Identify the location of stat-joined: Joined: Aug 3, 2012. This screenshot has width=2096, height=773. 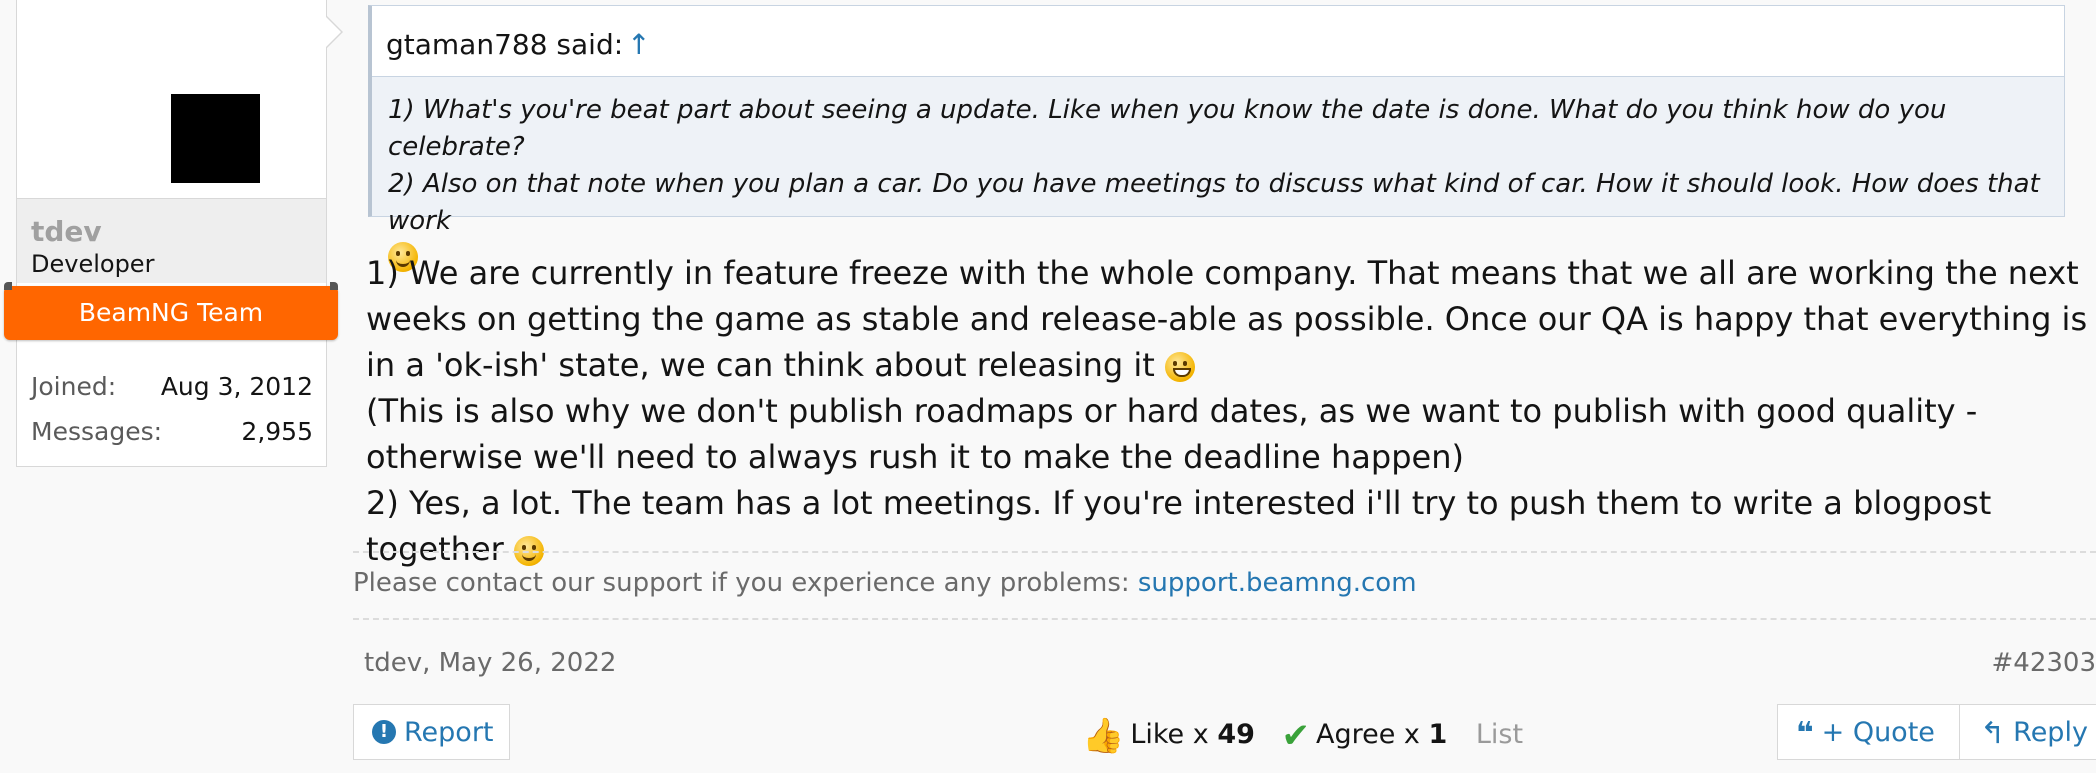
(171, 380).